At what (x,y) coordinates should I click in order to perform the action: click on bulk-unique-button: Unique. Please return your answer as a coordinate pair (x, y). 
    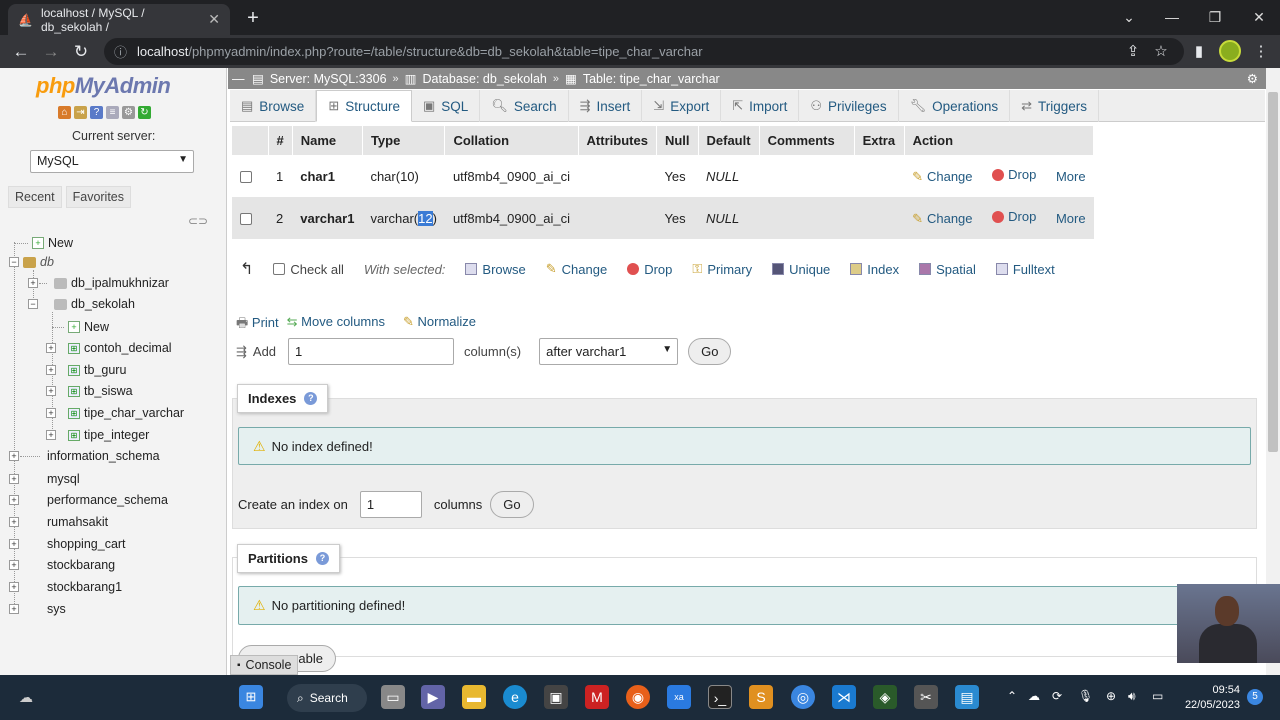
    Looking at the image, I should click on (801, 269).